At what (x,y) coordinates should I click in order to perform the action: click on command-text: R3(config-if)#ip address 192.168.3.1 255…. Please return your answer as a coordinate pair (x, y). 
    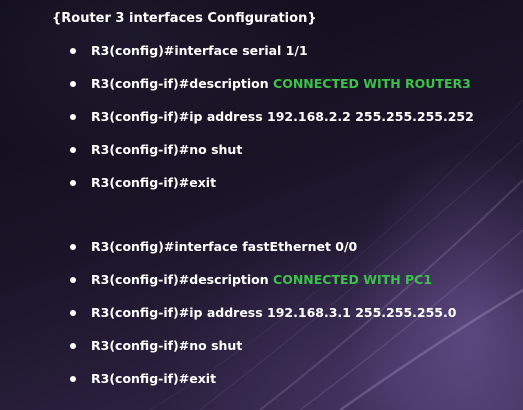
    Looking at the image, I should click on (274, 312).